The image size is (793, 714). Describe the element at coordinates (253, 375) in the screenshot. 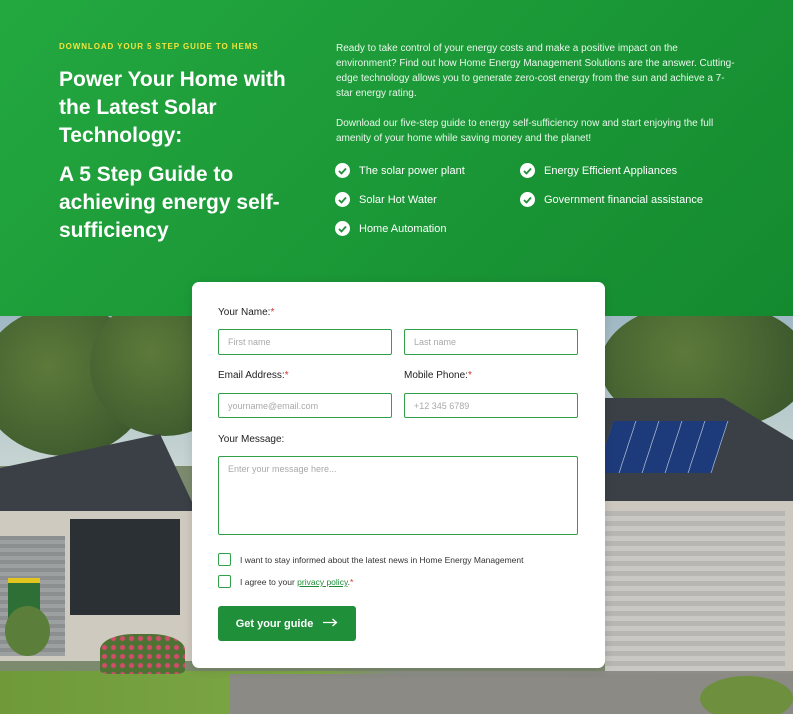

I see `email-label: Email Address:*` at that location.